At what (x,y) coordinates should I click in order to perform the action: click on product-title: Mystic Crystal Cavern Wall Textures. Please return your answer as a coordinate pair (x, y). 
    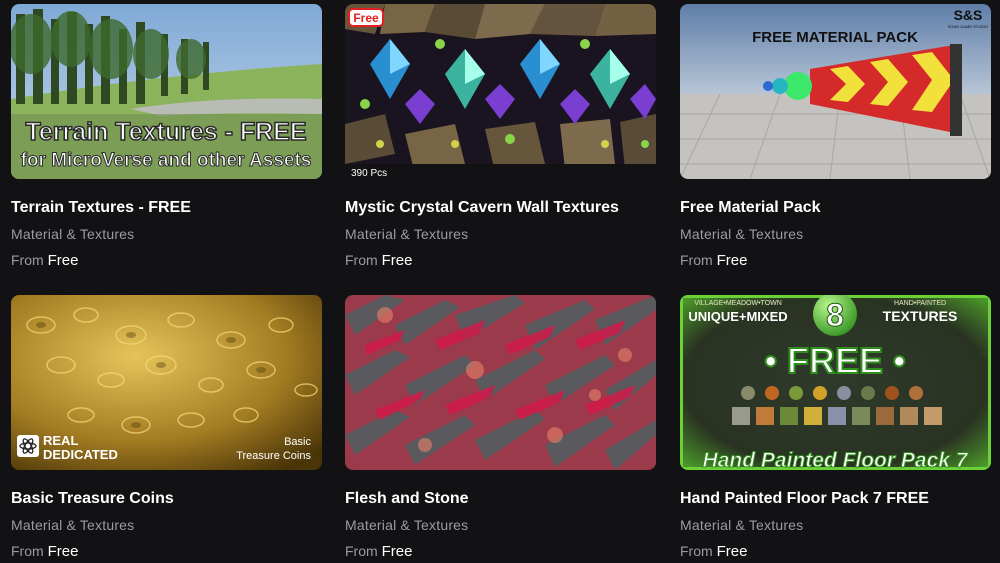
    Looking at the image, I should click on (500, 208).